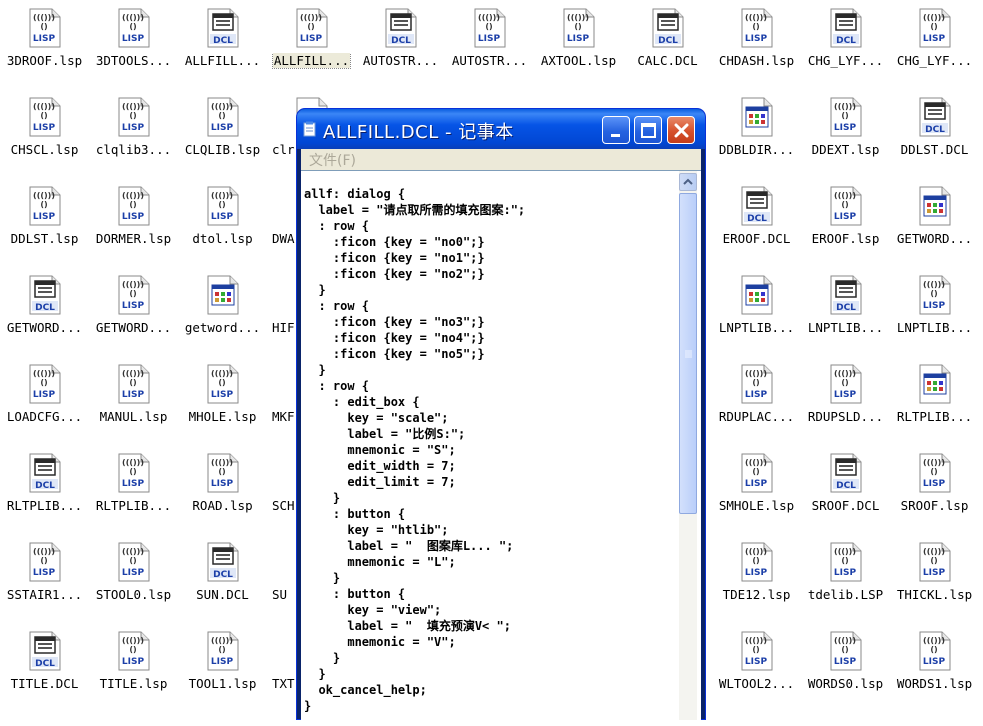 The width and height of the screenshot is (983, 726). I want to click on file-item: ((()))() LISP THICKL.lsp, so click(934, 578).